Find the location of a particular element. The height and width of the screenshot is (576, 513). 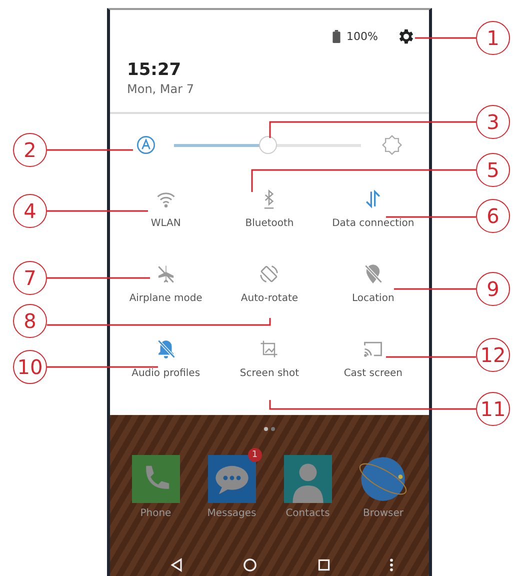

slider-thumb is located at coordinates (267, 145).